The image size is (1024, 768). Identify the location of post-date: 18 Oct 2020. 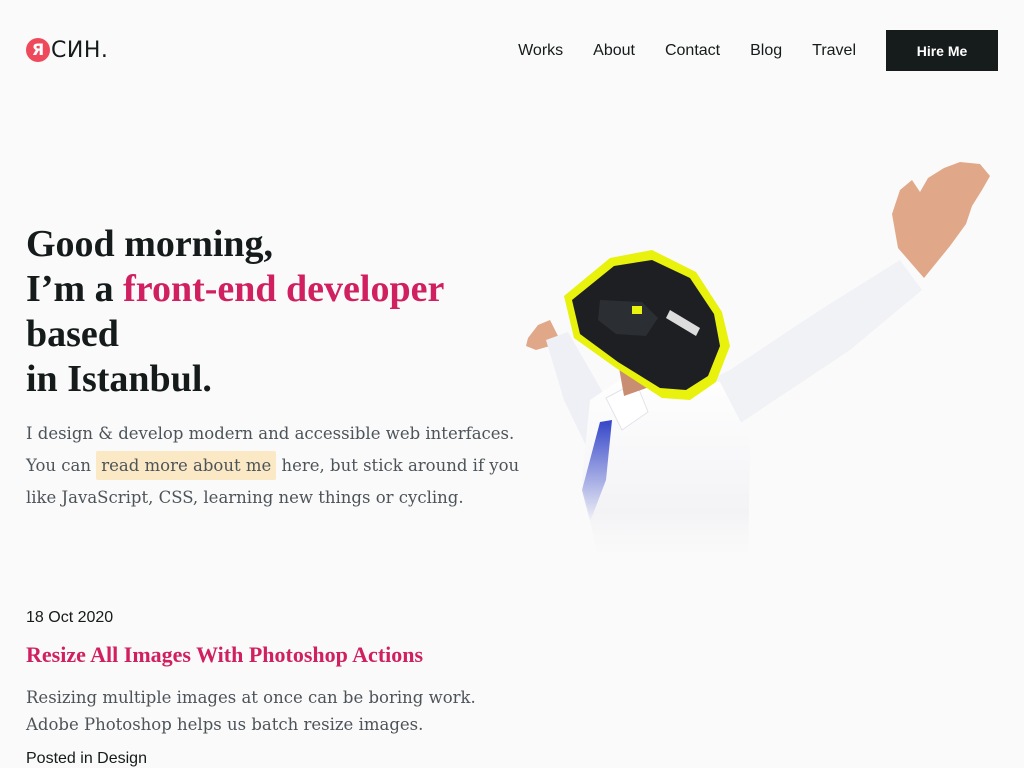
(70, 617).